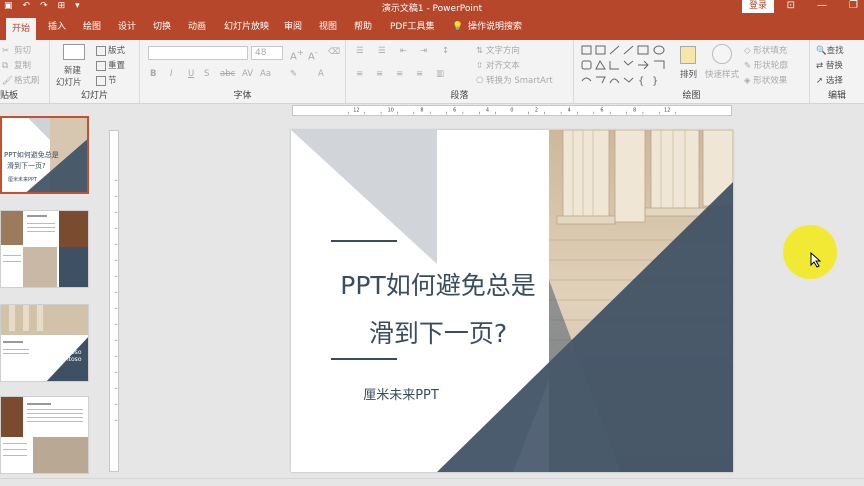 The image size is (864, 486). What do you see at coordinates (100, 295) in the screenshot?
I see `thumbnails-scrollbar` at bounding box center [100, 295].